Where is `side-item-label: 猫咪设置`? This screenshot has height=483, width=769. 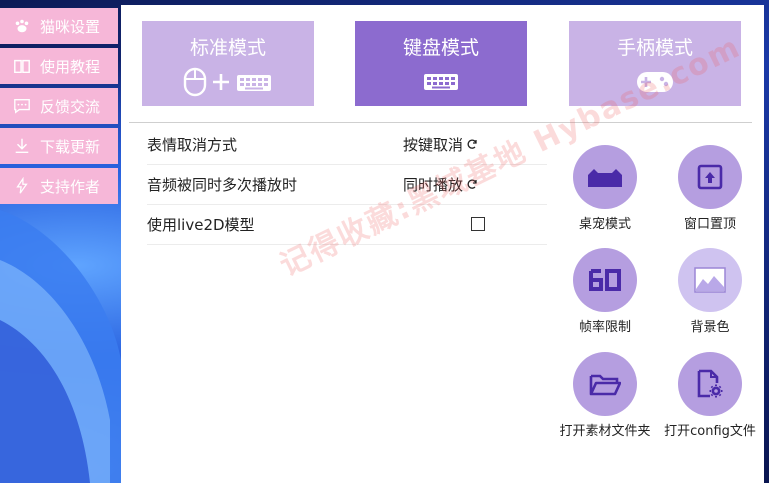 side-item-label: 猫咪设置 is located at coordinates (70, 26).